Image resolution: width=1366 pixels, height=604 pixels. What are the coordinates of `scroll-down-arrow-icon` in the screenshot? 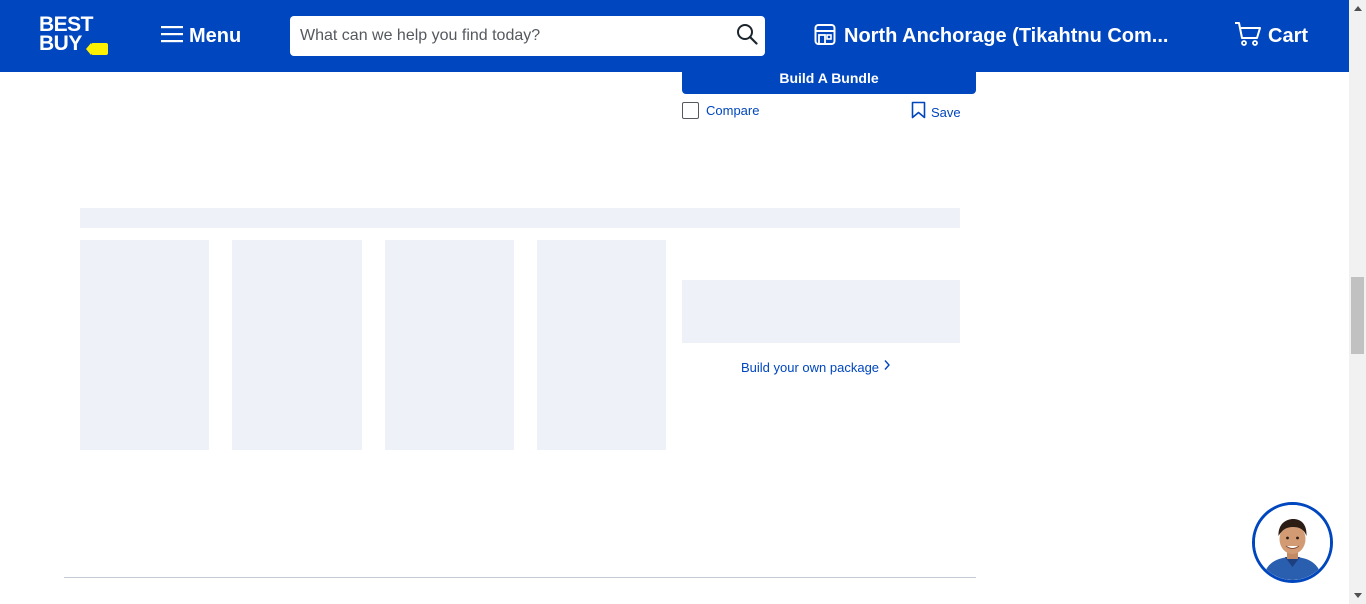 It's located at (1357, 595).